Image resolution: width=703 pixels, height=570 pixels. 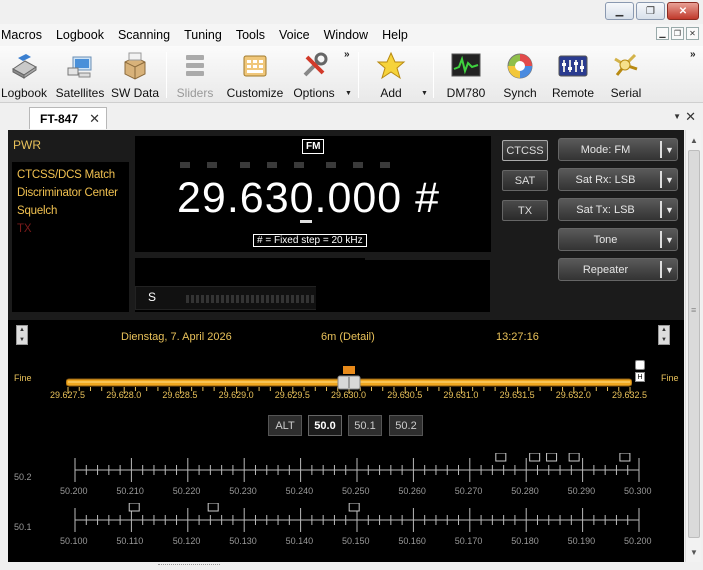 What do you see at coordinates (144, 35) in the screenshot?
I see `menu-scanning: Scanning` at bounding box center [144, 35].